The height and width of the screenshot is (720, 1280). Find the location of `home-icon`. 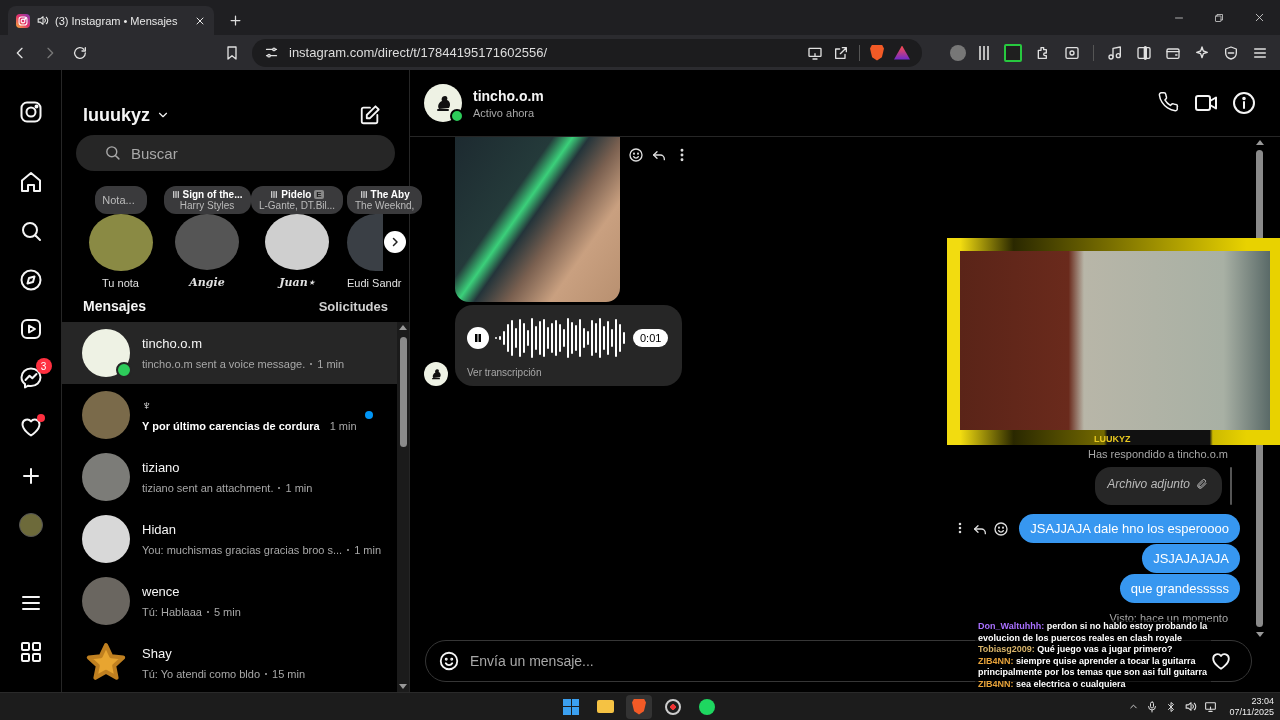

home-icon is located at coordinates (30, 182).